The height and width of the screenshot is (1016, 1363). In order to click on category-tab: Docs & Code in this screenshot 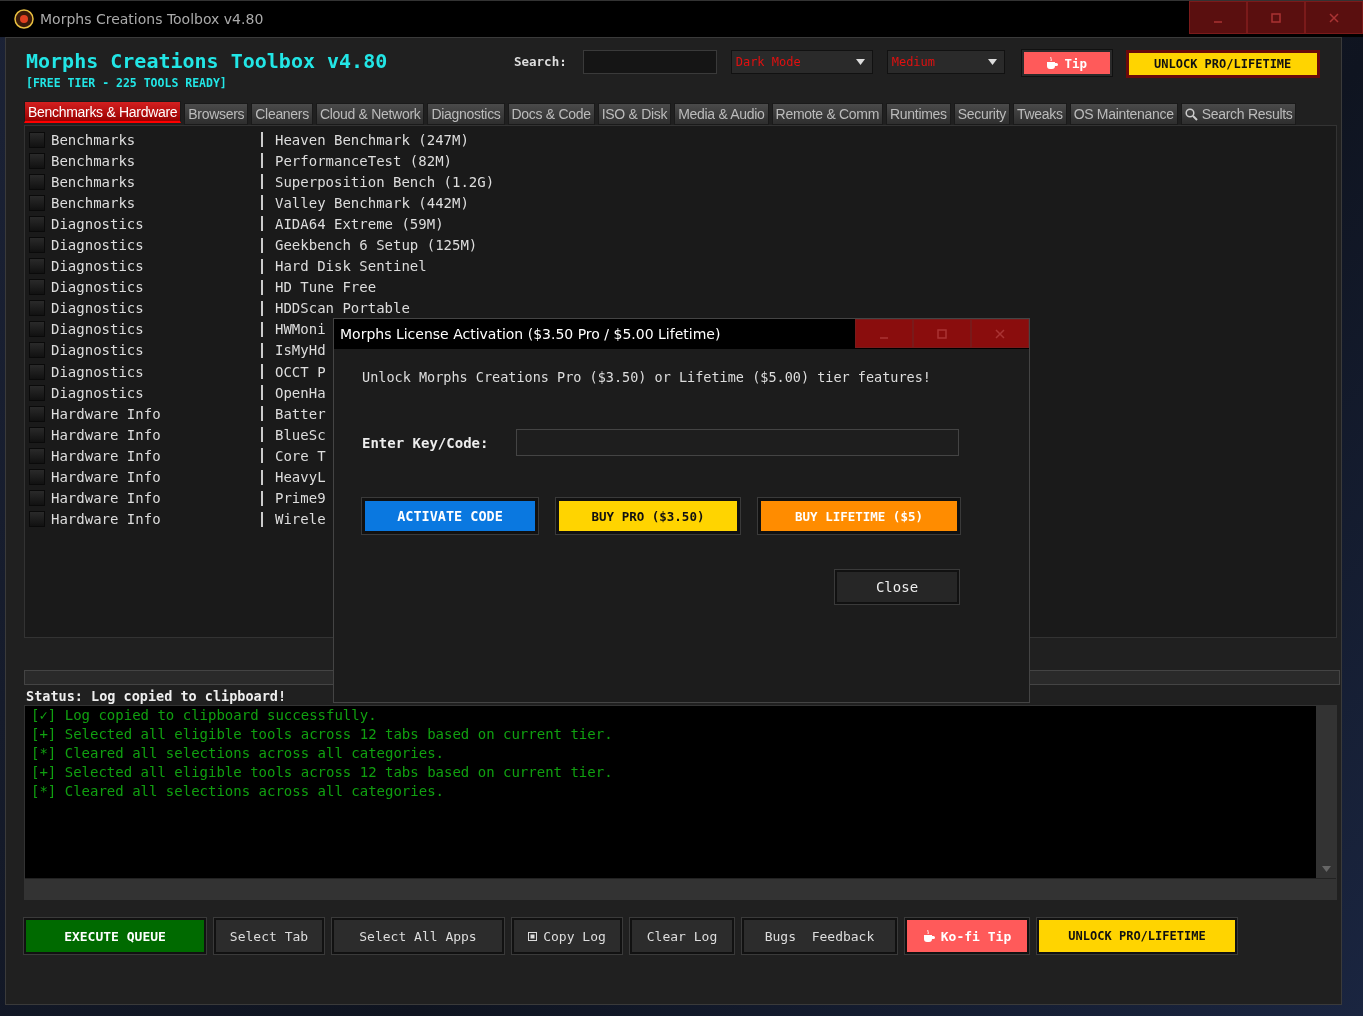, I will do `click(551, 114)`.